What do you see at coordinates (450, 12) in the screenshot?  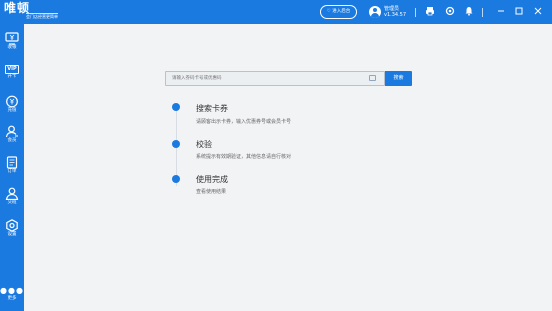 I see `refresh-icon` at bounding box center [450, 12].